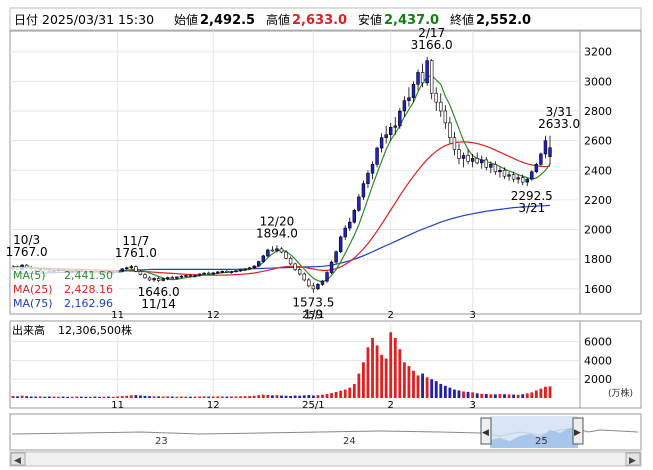  What do you see at coordinates (503, 20) in the screenshot?
I see `header-close-value: 2,552.0` at bounding box center [503, 20].